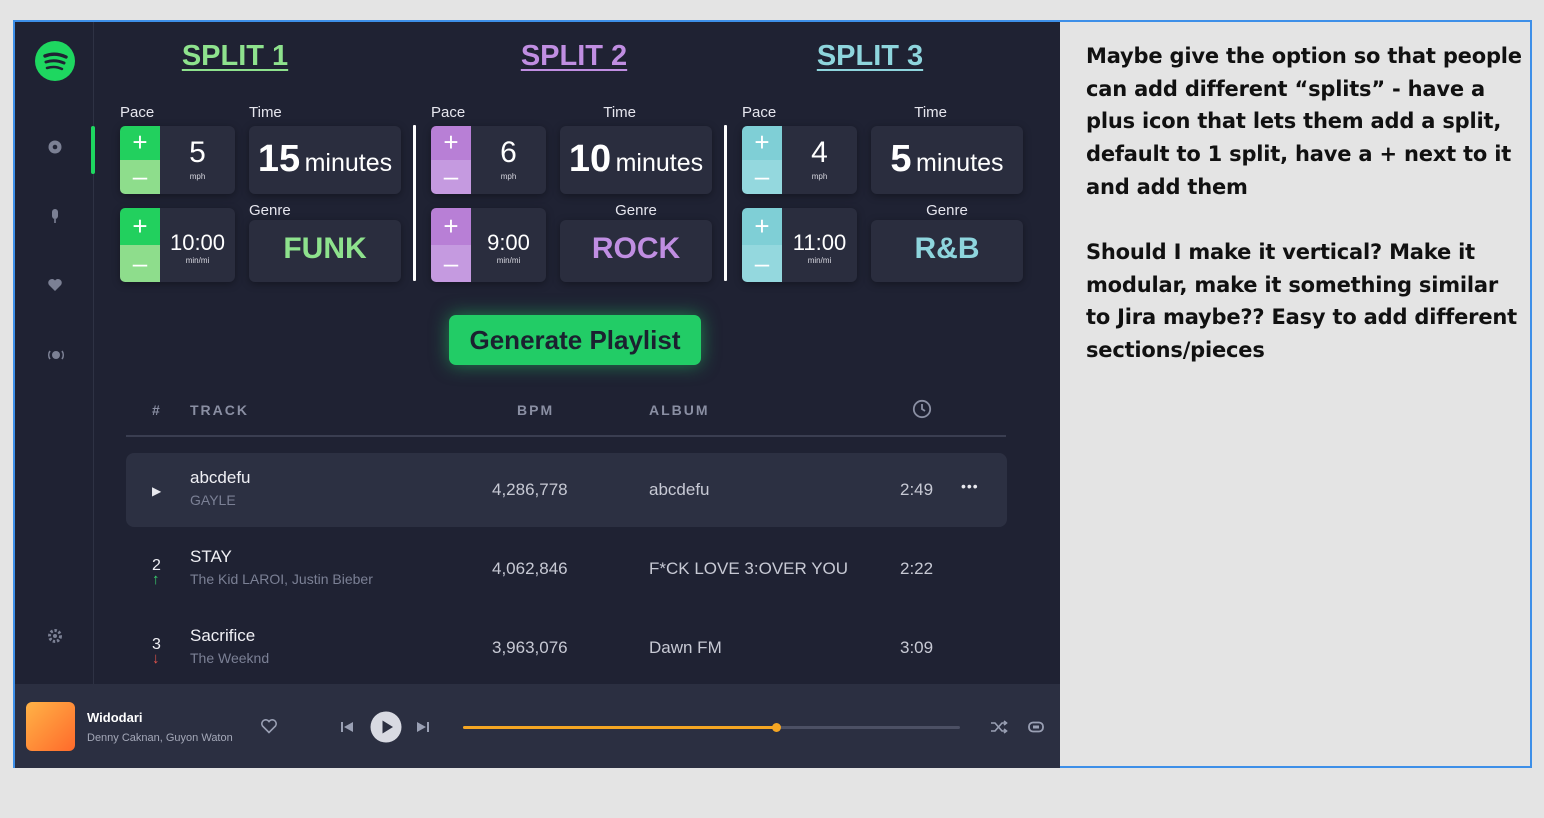 The image size is (1544, 818). What do you see at coordinates (819, 152) in the screenshot?
I see `pace-value: 4` at bounding box center [819, 152].